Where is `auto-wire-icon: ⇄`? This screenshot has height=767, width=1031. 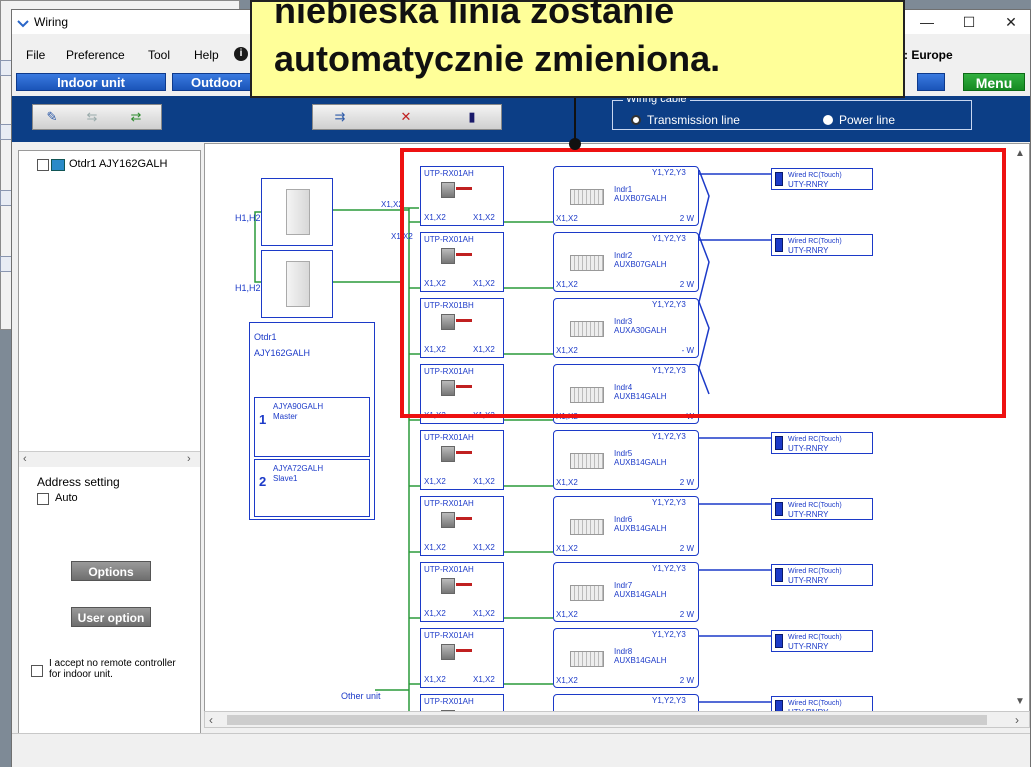
auto-wire-icon: ⇄ is located at coordinates (136, 117).